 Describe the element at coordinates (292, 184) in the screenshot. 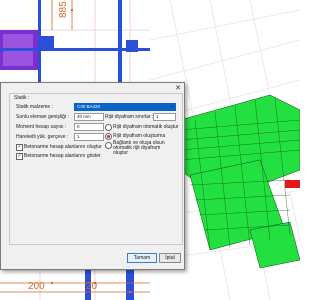

I see `red-element` at that location.